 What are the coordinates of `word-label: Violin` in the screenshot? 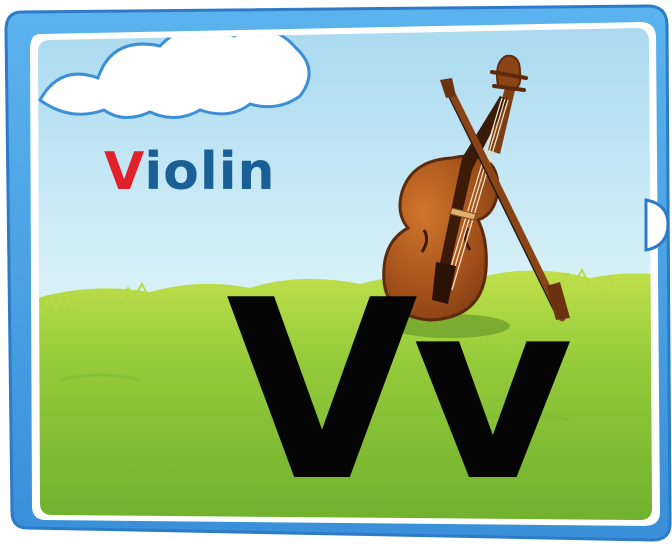 It's located at (190, 172).